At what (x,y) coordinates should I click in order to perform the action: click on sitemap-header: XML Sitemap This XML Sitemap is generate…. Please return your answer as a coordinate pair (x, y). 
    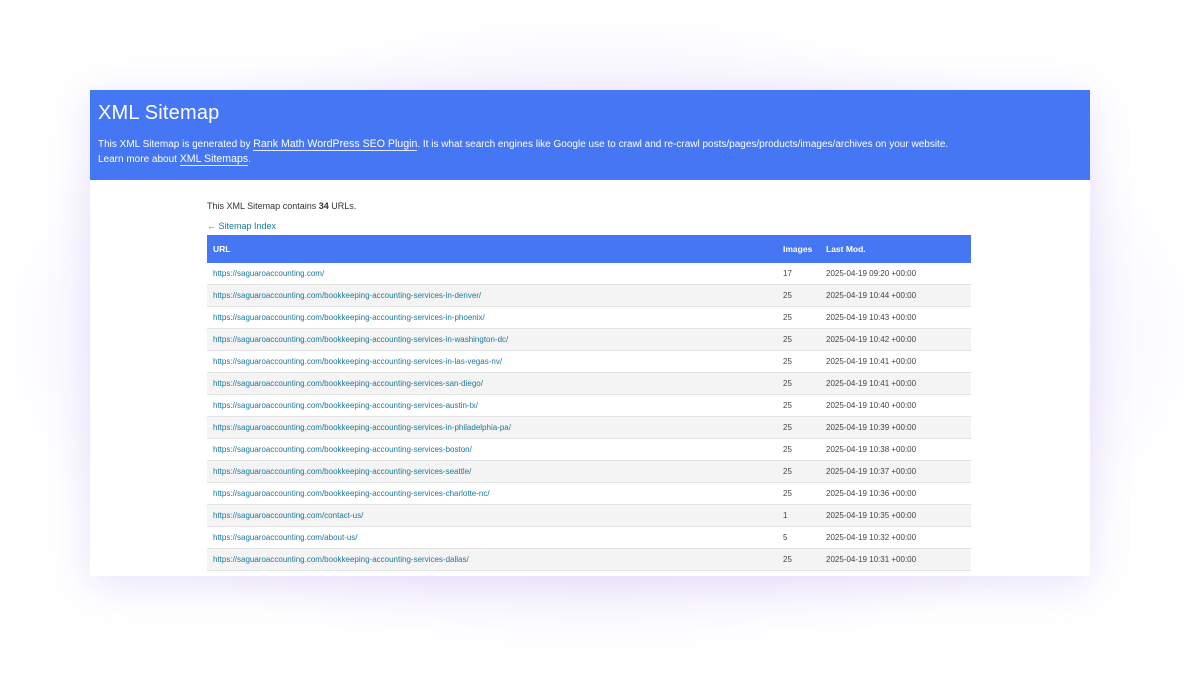
    Looking at the image, I should click on (590, 135).